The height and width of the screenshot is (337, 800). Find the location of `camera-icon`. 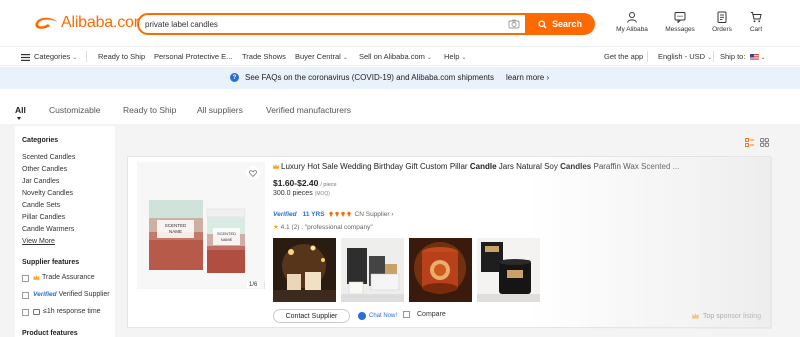

camera-icon is located at coordinates (514, 24).